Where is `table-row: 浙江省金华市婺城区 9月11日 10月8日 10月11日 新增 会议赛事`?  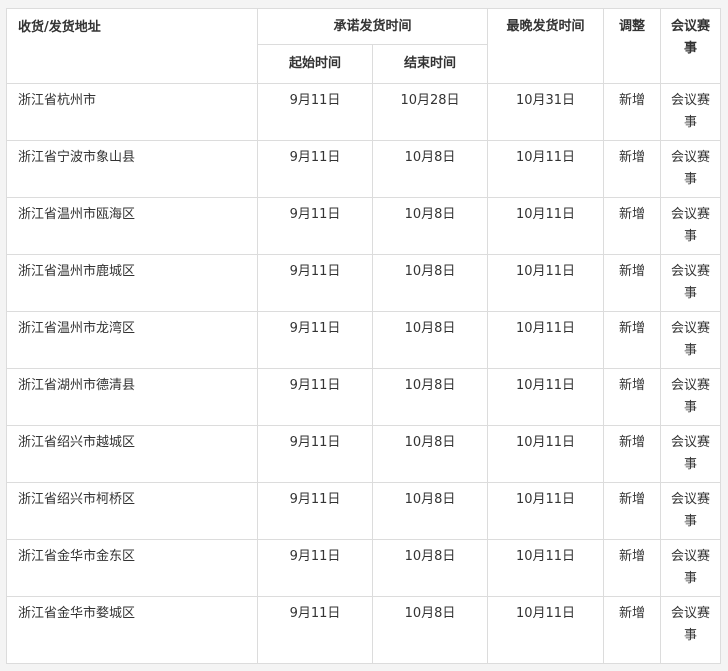 table-row: 浙江省金华市婺城区 9月11日 10月8日 10月11日 新增 会议赛事 is located at coordinates (364, 630).